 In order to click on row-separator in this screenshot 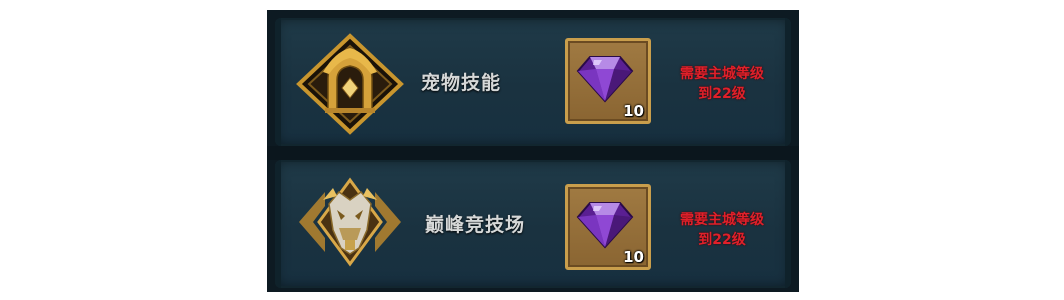, I will do `click(533, 153)`.